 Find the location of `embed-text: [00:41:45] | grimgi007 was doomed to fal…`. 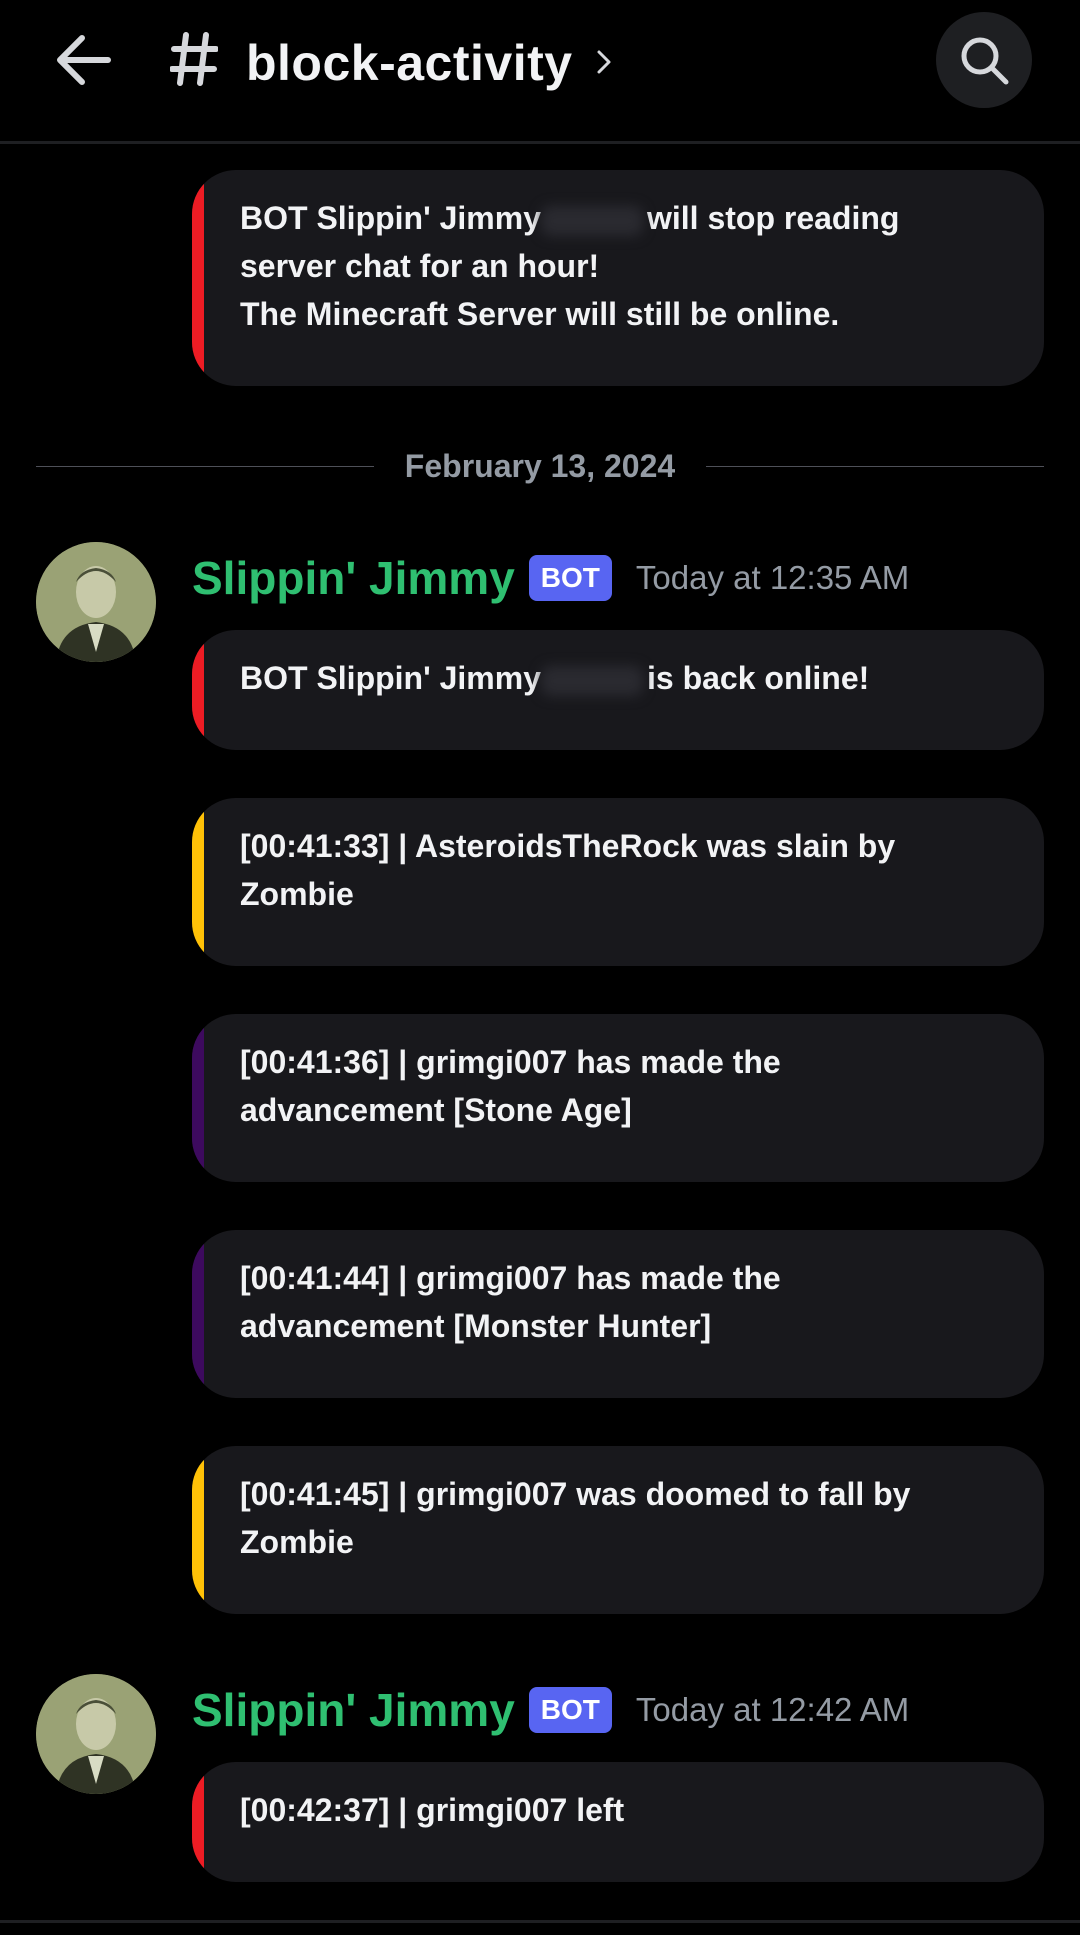

embed-text: [00:41:45] | grimgi007 was doomed to fal… is located at coordinates (575, 1518).